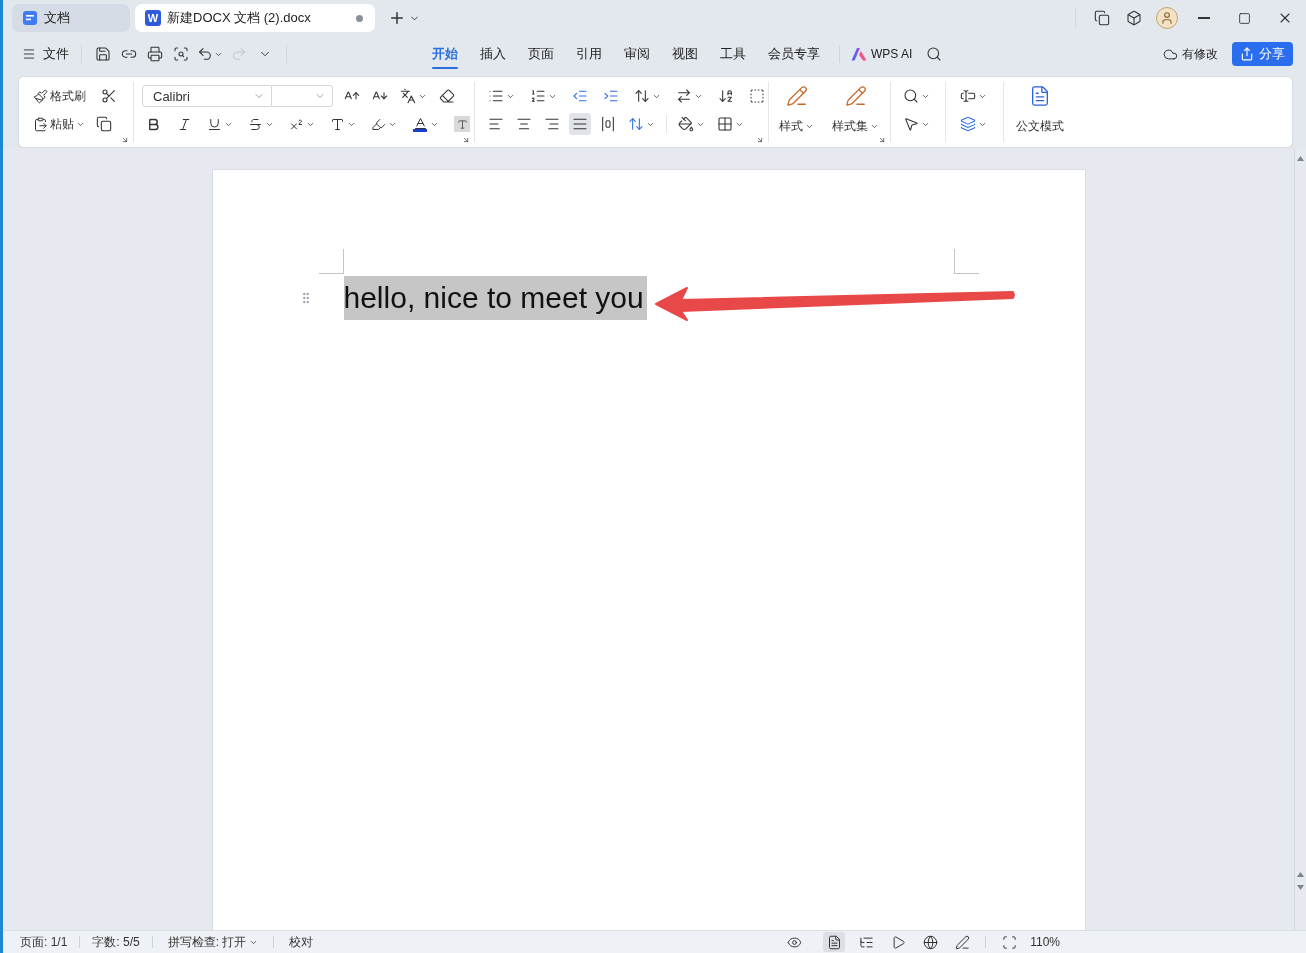  I want to click on ribbon-tab: 审阅, so click(637, 54).